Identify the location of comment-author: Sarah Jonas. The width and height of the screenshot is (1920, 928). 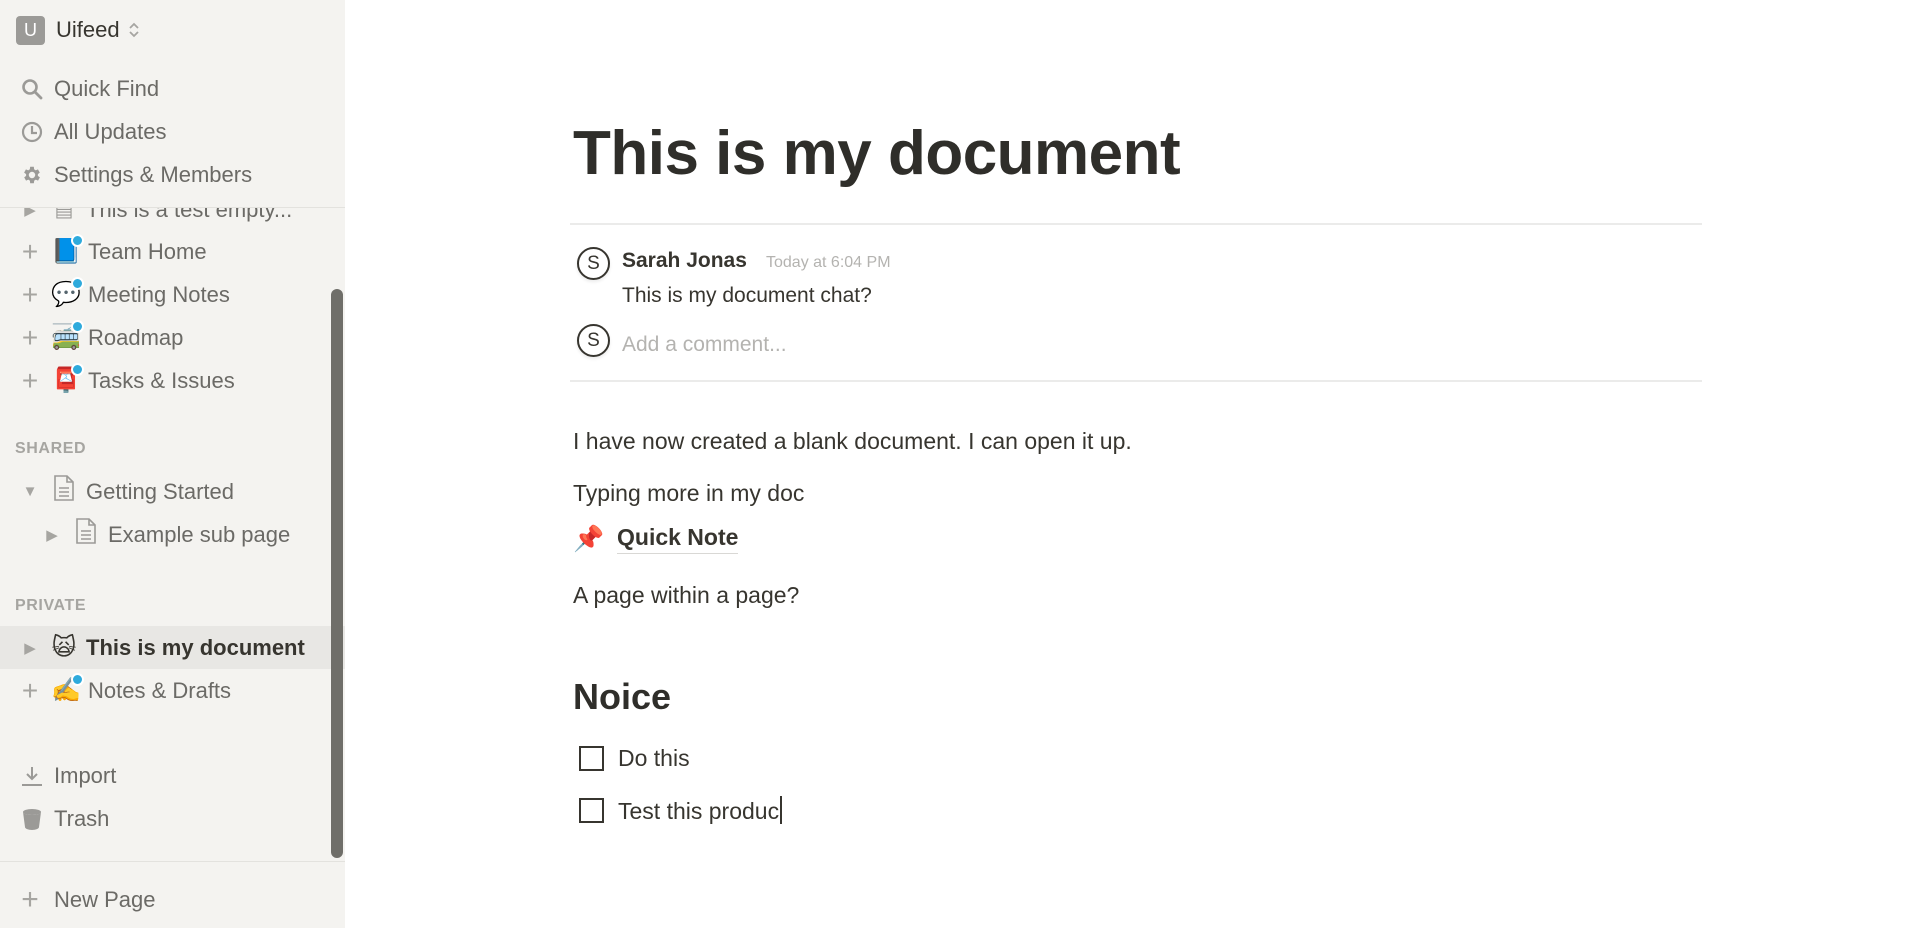
(684, 260).